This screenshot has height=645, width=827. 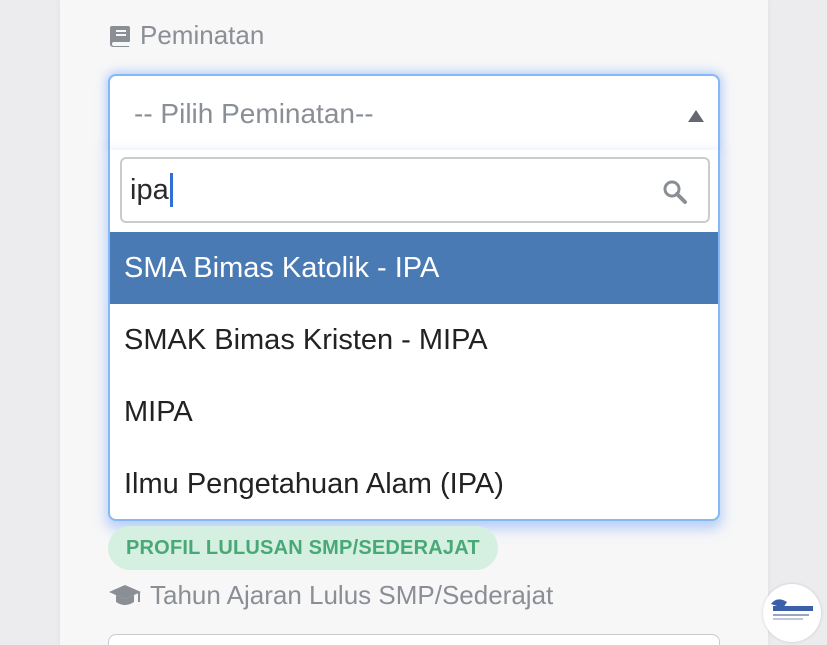 What do you see at coordinates (414, 268) in the screenshot?
I see `dropdown-option: SMA Bimas Katolik - IPA` at bounding box center [414, 268].